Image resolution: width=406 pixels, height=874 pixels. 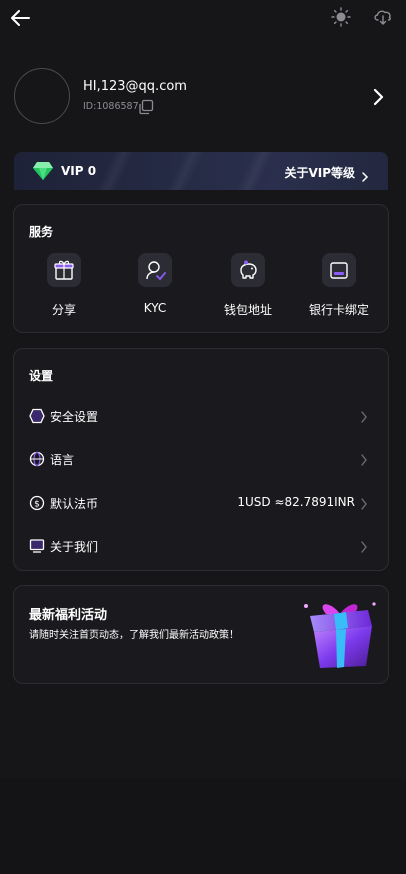 I want to click on services-title: 服务, so click(x=41, y=232).